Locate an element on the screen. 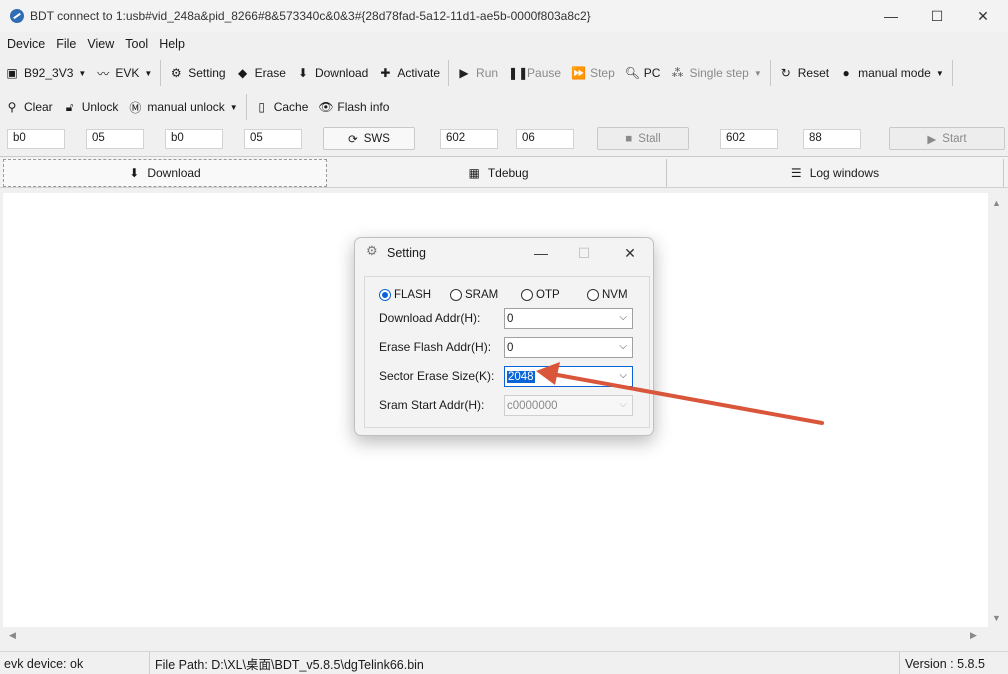  arrow-head is located at coordinates (548, 373).